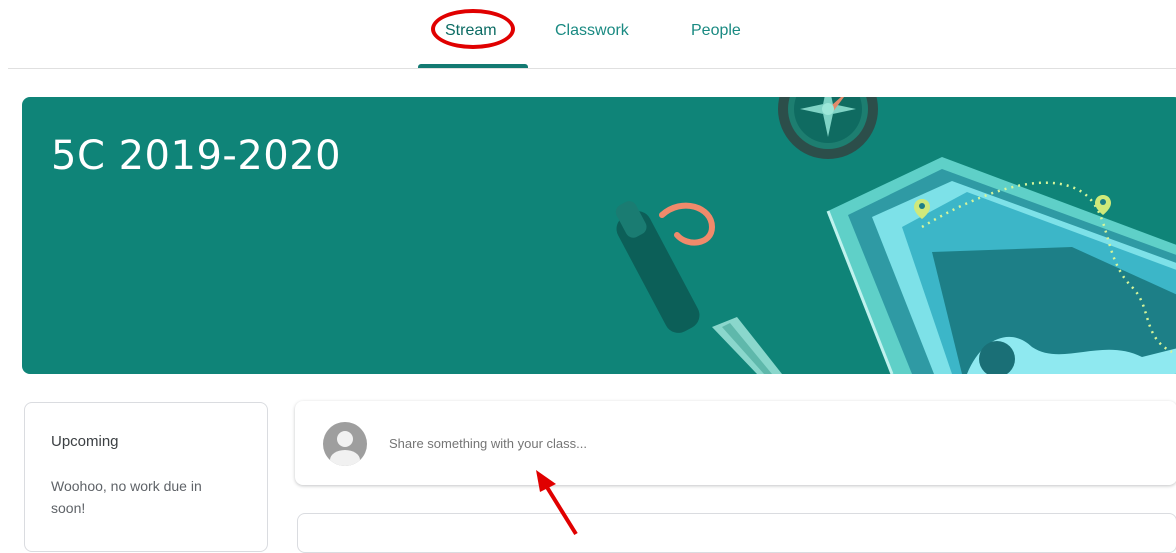 This screenshot has width=1176, height=553. I want to click on pool-illustration, so click(1001, 265).